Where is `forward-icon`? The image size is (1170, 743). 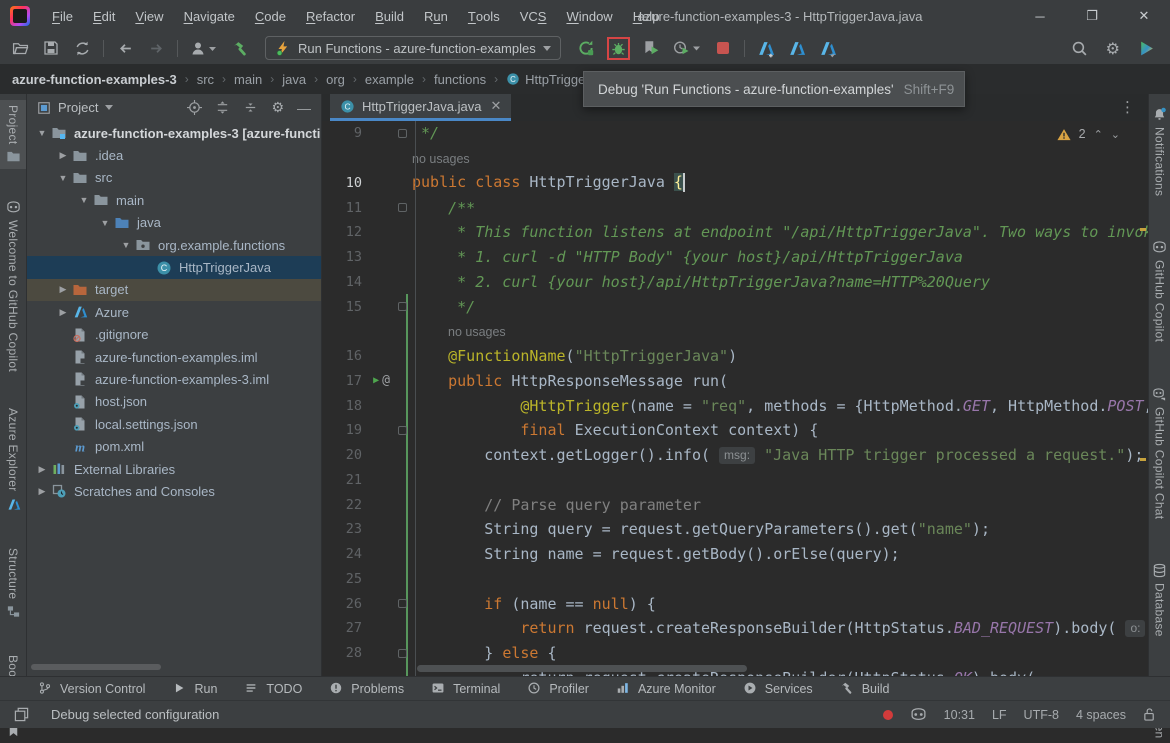
forward-icon is located at coordinates (156, 48).